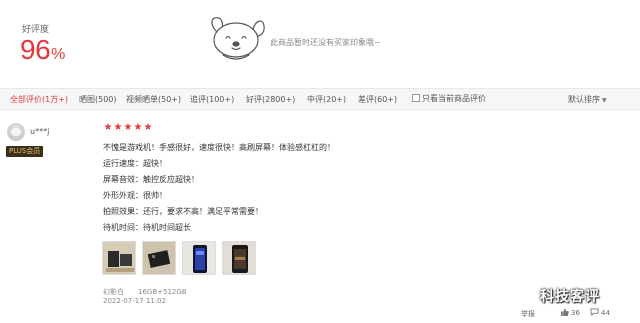 Image resolution: width=640 pixels, height=323 pixels. I want to click on report-link: 举报, so click(528, 314).